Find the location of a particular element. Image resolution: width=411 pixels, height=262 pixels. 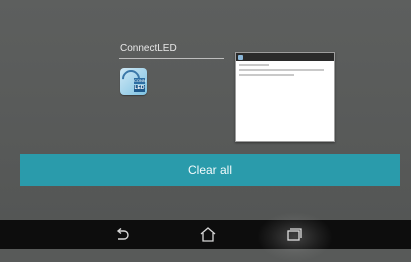

thumbnail-titlebar is located at coordinates (285, 57).